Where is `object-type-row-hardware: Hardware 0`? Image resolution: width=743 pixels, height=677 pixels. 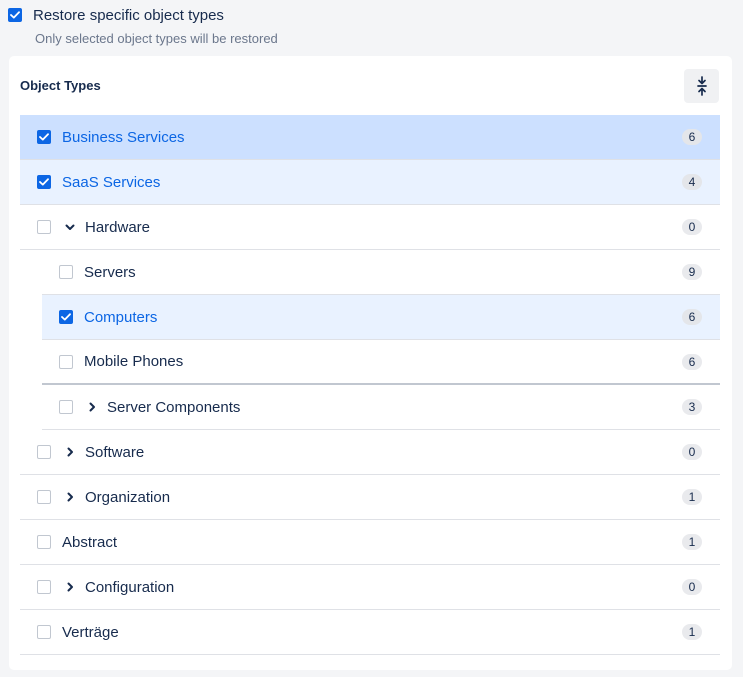
object-type-row-hardware: Hardware 0 is located at coordinates (370, 227).